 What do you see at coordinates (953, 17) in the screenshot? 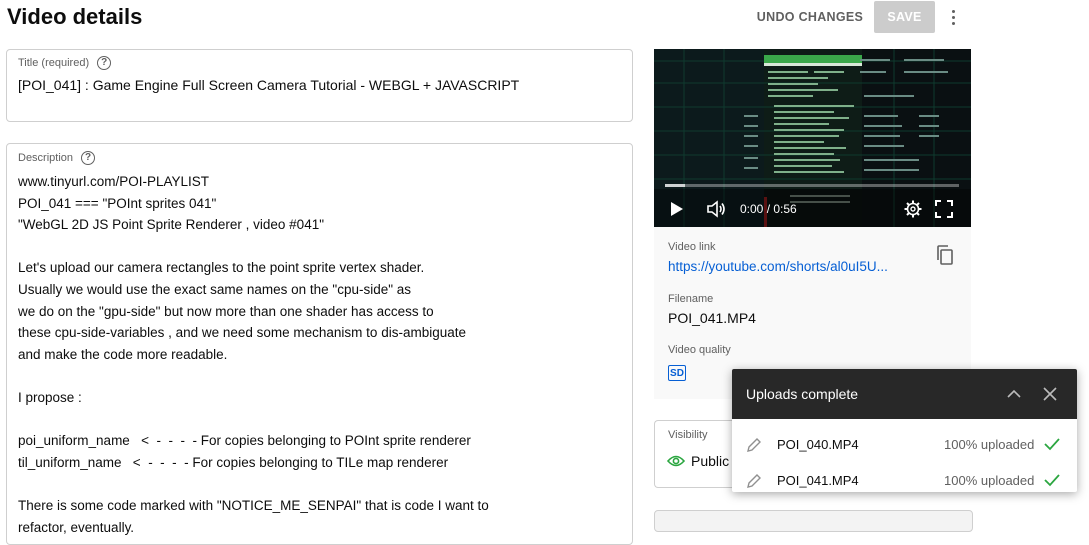
I see `more-vert-icon` at bounding box center [953, 17].